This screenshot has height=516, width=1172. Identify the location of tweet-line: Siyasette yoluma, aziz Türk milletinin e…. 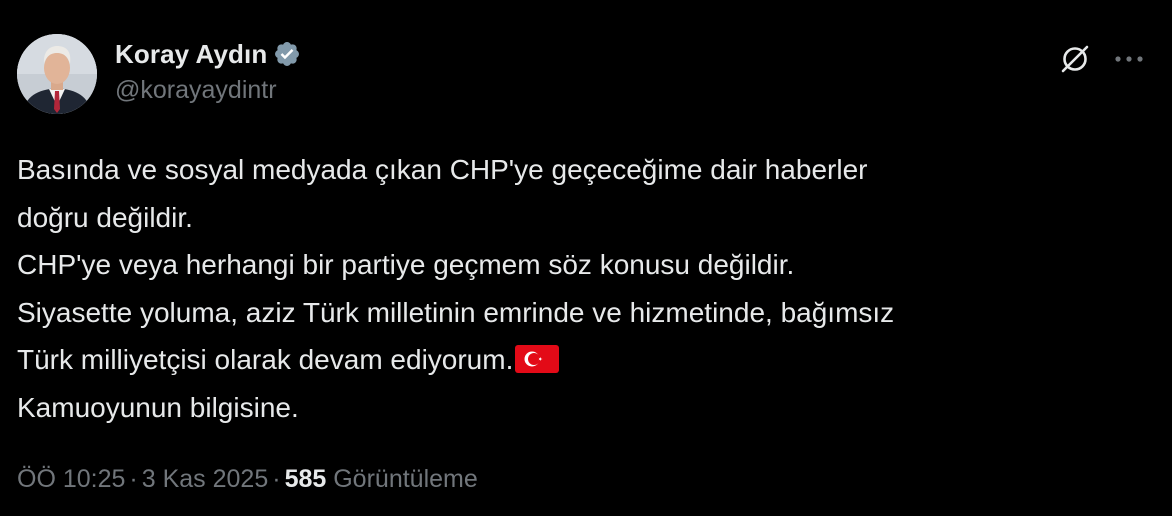
(456, 312).